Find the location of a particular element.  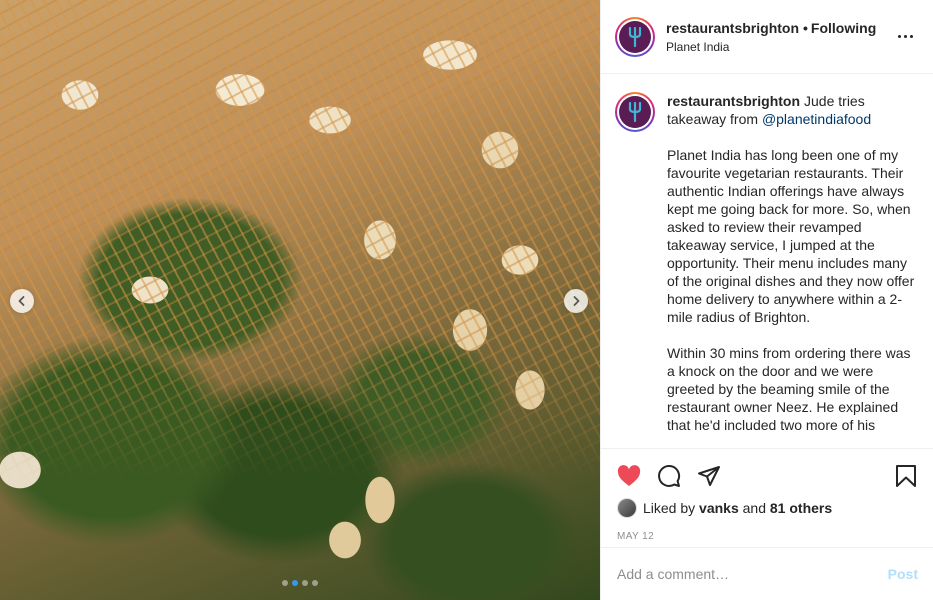

share-icon is located at coordinates (709, 476).